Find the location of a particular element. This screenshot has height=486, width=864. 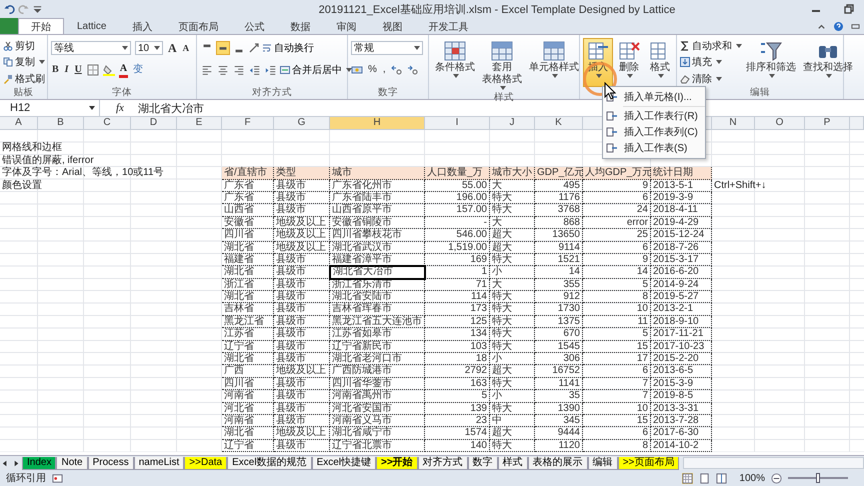

column-header: G is located at coordinates (302, 123).